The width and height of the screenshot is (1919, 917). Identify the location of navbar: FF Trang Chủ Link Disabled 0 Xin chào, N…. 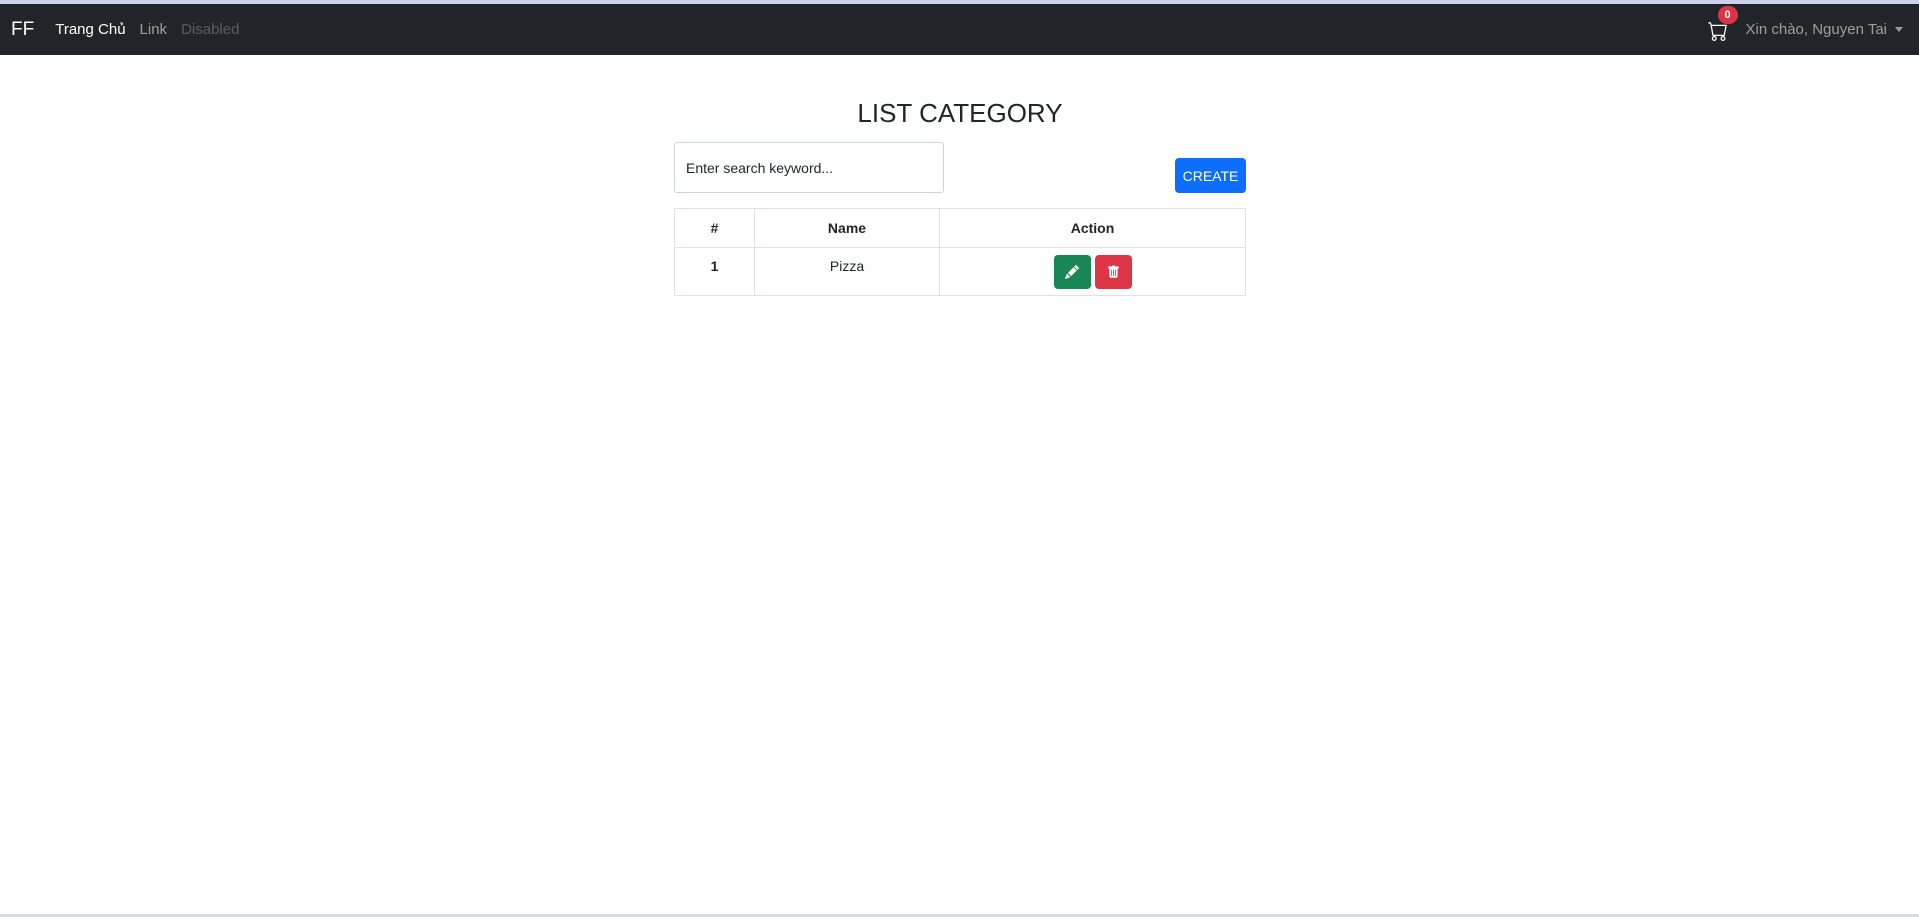
(959, 29).